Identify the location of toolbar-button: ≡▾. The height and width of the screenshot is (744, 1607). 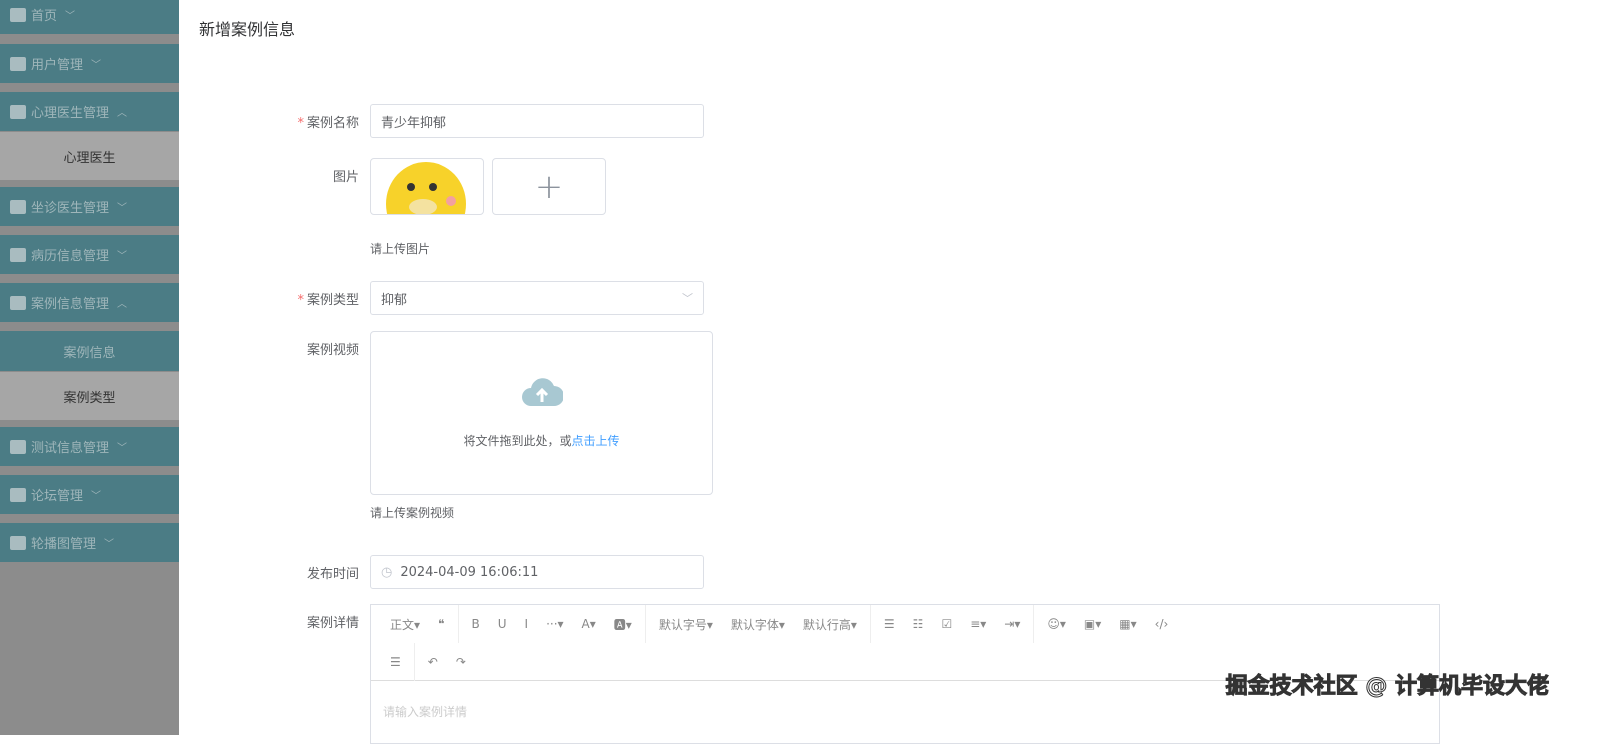
(978, 624).